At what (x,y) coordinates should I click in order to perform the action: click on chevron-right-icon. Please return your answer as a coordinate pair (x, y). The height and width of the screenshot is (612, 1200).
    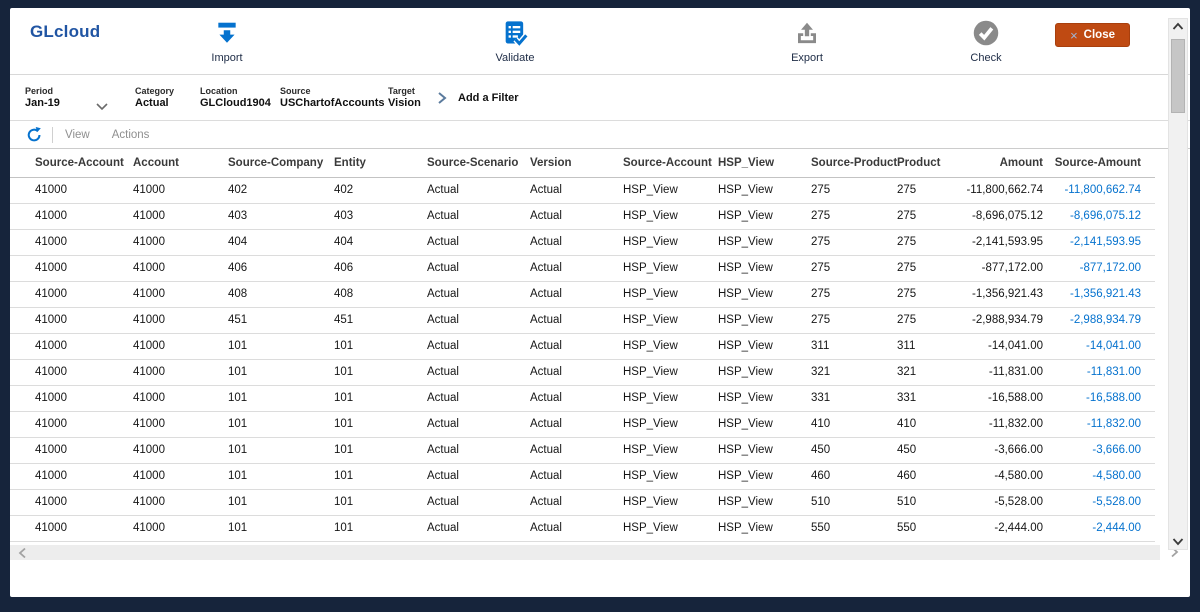
    Looking at the image, I should click on (442, 97).